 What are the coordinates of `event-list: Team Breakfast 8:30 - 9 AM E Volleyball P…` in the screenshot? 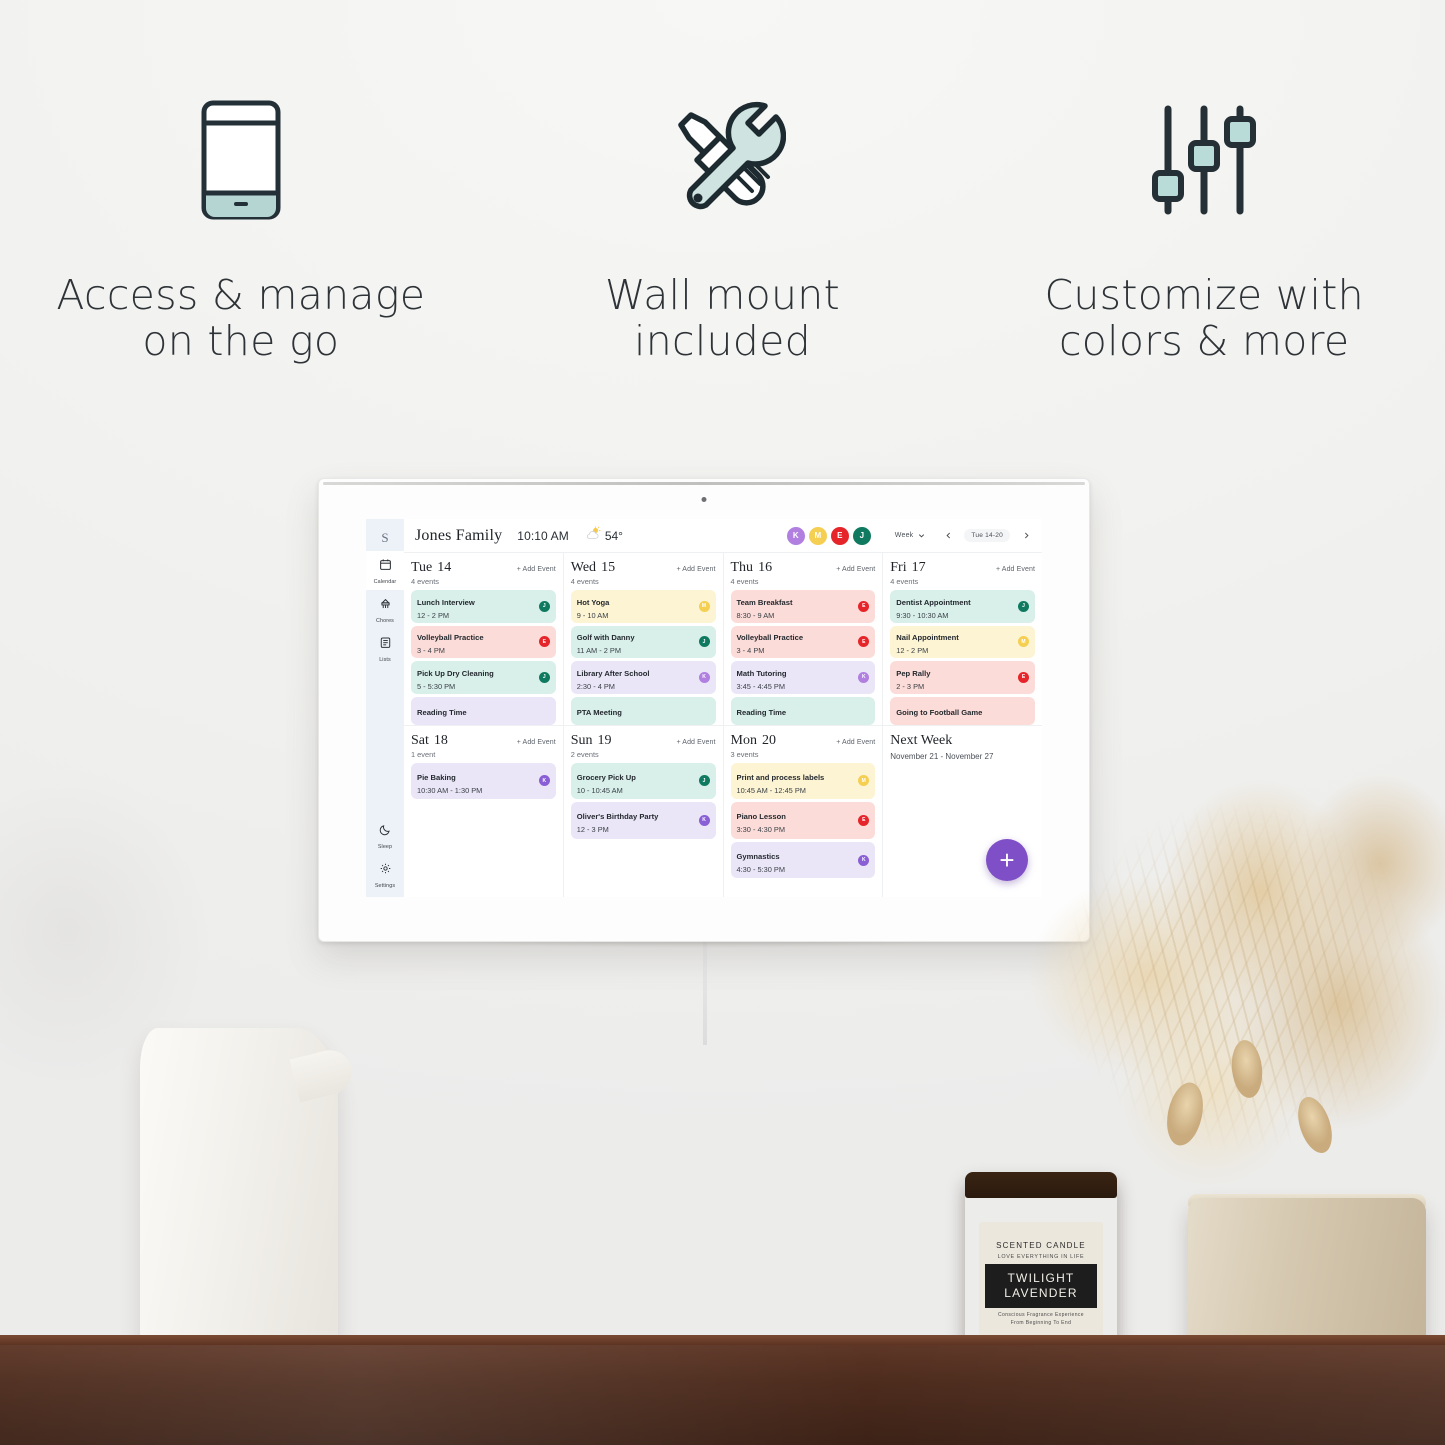 It's located at (803, 657).